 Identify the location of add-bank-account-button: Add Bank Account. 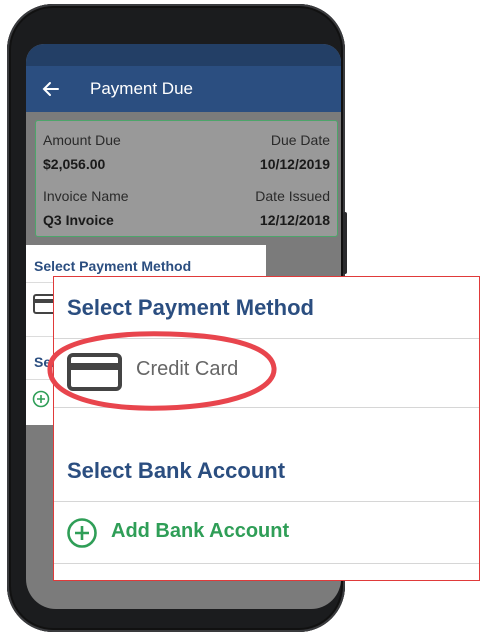
(200, 531).